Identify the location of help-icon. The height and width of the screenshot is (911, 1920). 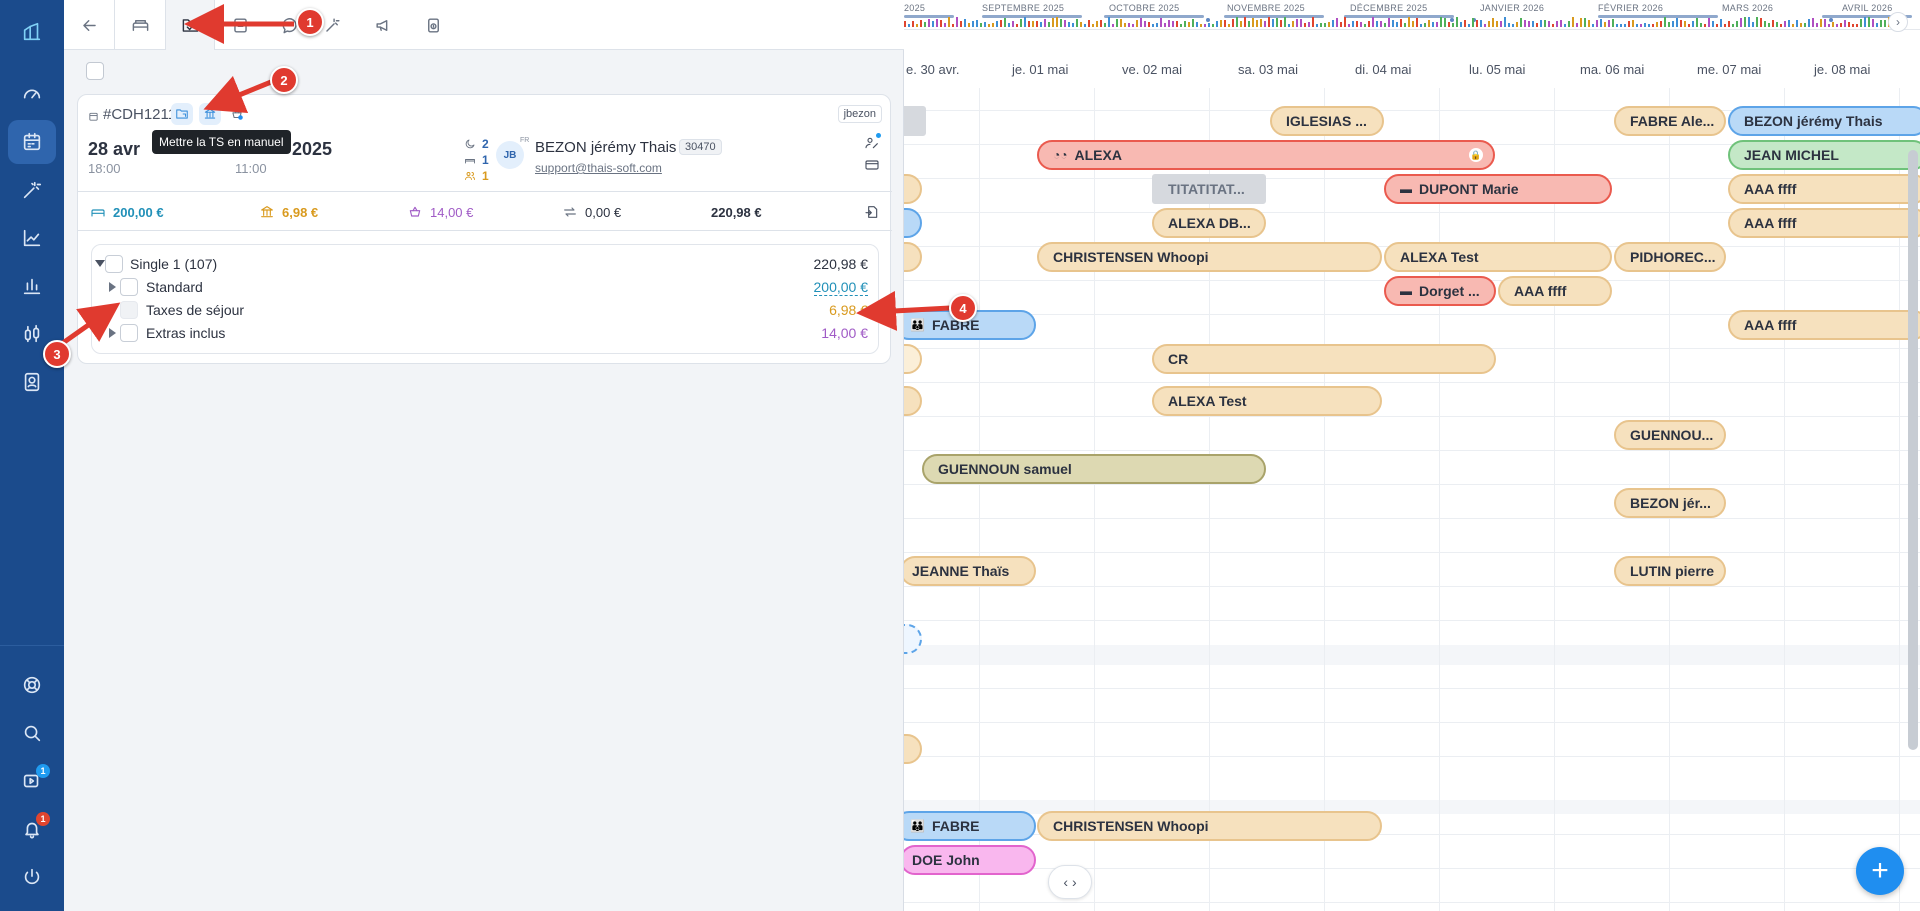
(32, 685).